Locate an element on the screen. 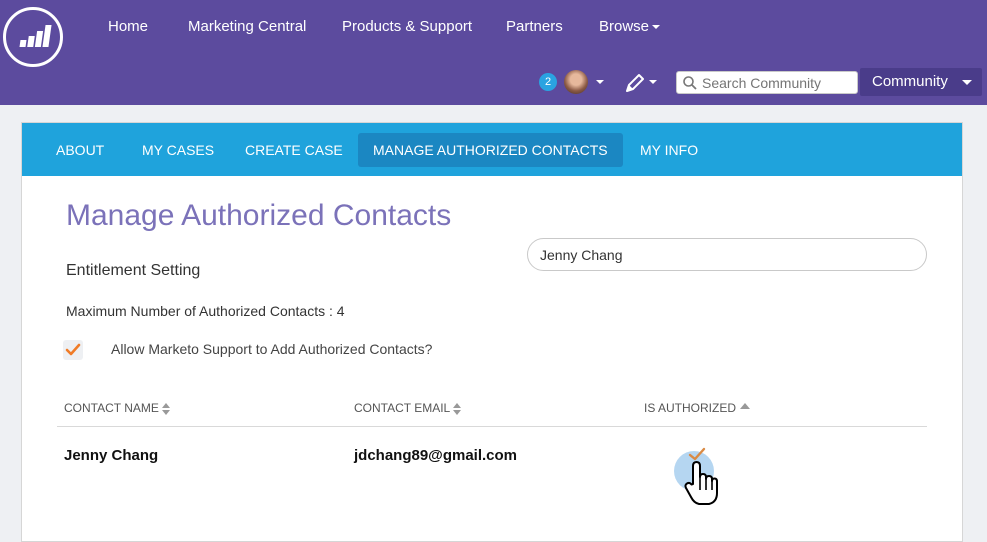 This screenshot has height=542, width=987. checkmark-icon is located at coordinates (73, 349).